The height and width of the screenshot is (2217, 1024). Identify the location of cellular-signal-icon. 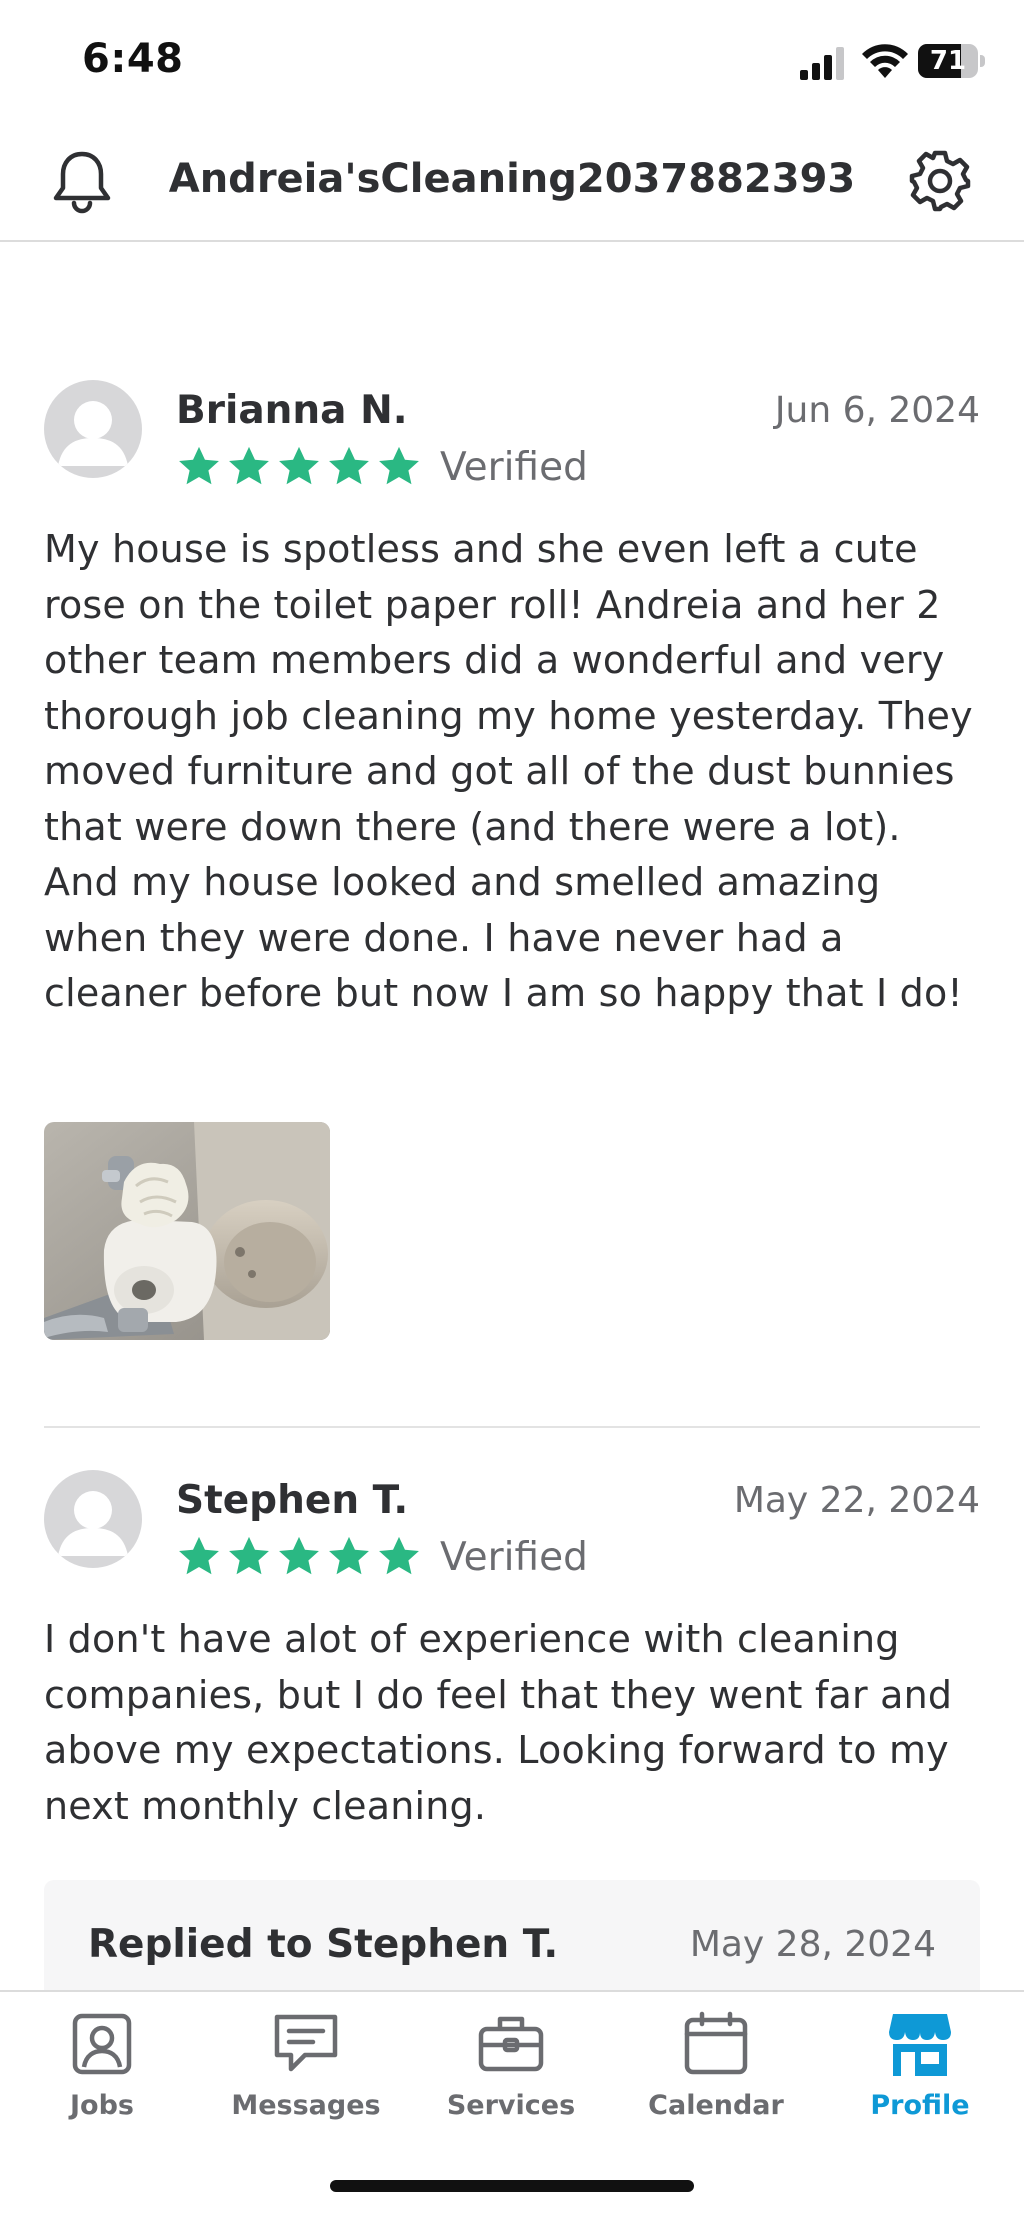
(822, 63).